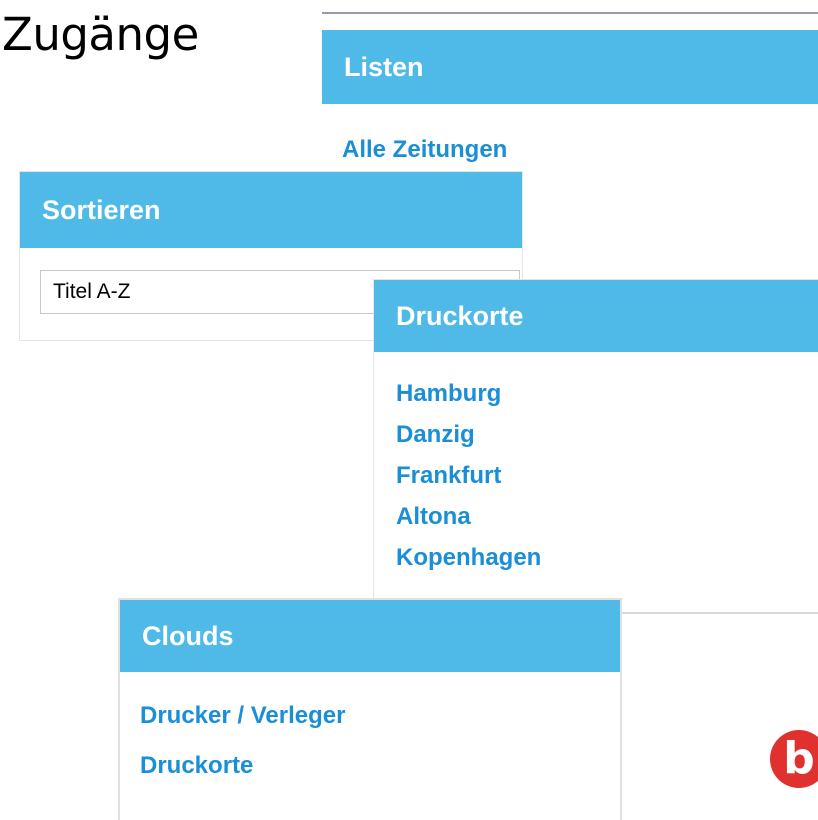 This screenshot has height=820, width=818. Describe the element at coordinates (380, 777) in the screenshot. I see `link-druckorte-cloud: Druckorte` at that location.